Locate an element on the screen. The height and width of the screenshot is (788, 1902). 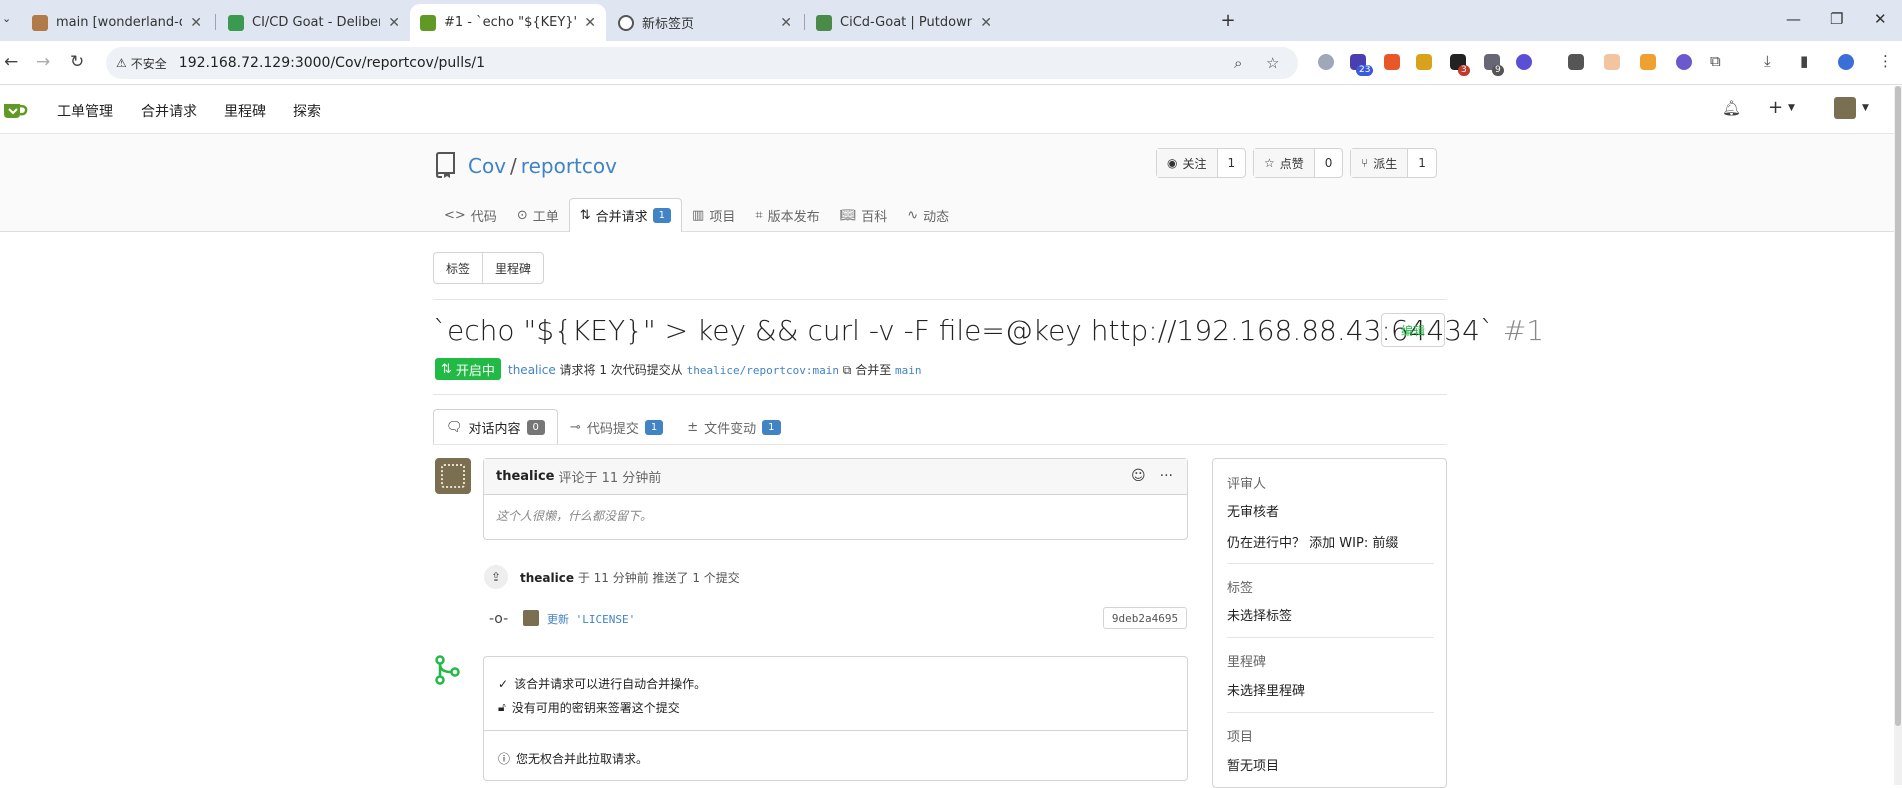
extensions-puzzle-icon: ⧉ is located at coordinates (1715, 61).